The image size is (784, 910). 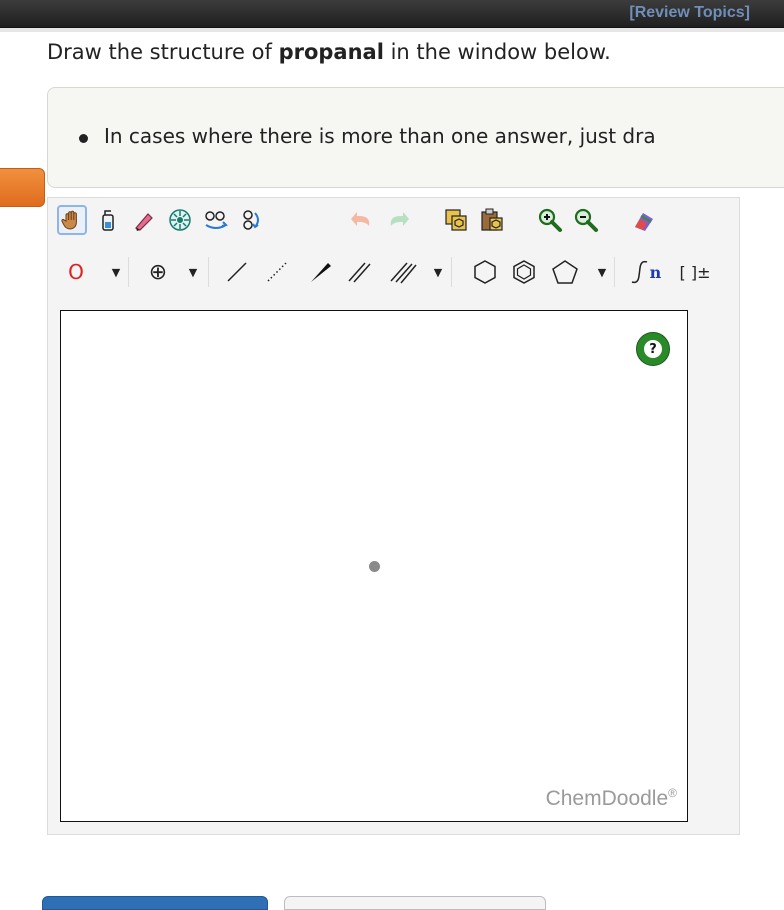 What do you see at coordinates (550, 220) in the screenshot?
I see `zoom-in-icon` at bounding box center [550, 220].